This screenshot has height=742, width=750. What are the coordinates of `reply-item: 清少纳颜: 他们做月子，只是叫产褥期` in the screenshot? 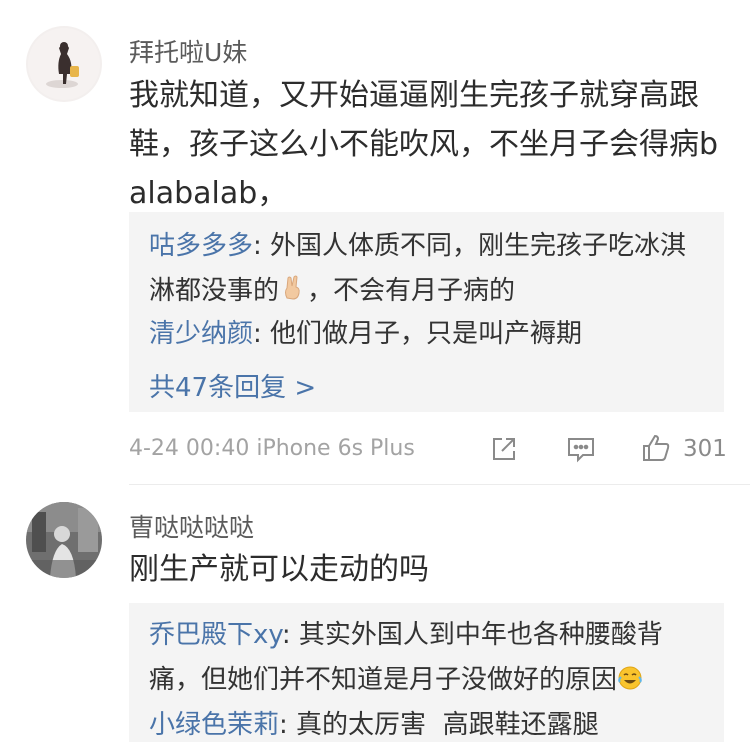 It's located at (429, 334).